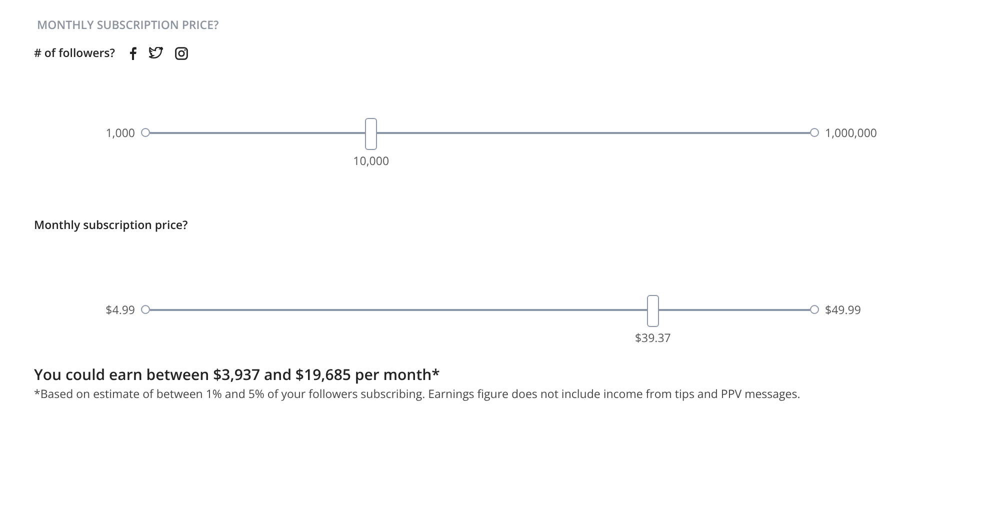 The height and width of the screenshot is (509, 1000). I want to click on twitter-icon, so click(156, 53).